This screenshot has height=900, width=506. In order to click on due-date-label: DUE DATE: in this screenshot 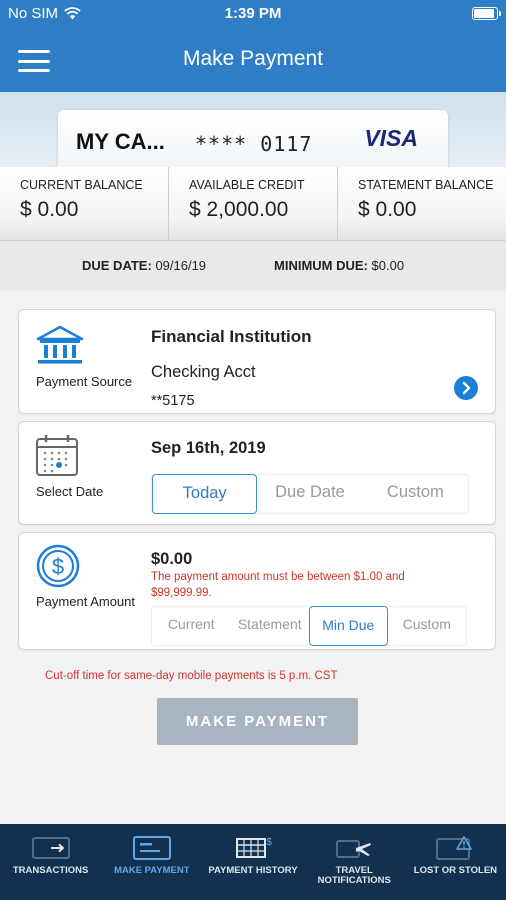, I will do `click(117, 265)`.